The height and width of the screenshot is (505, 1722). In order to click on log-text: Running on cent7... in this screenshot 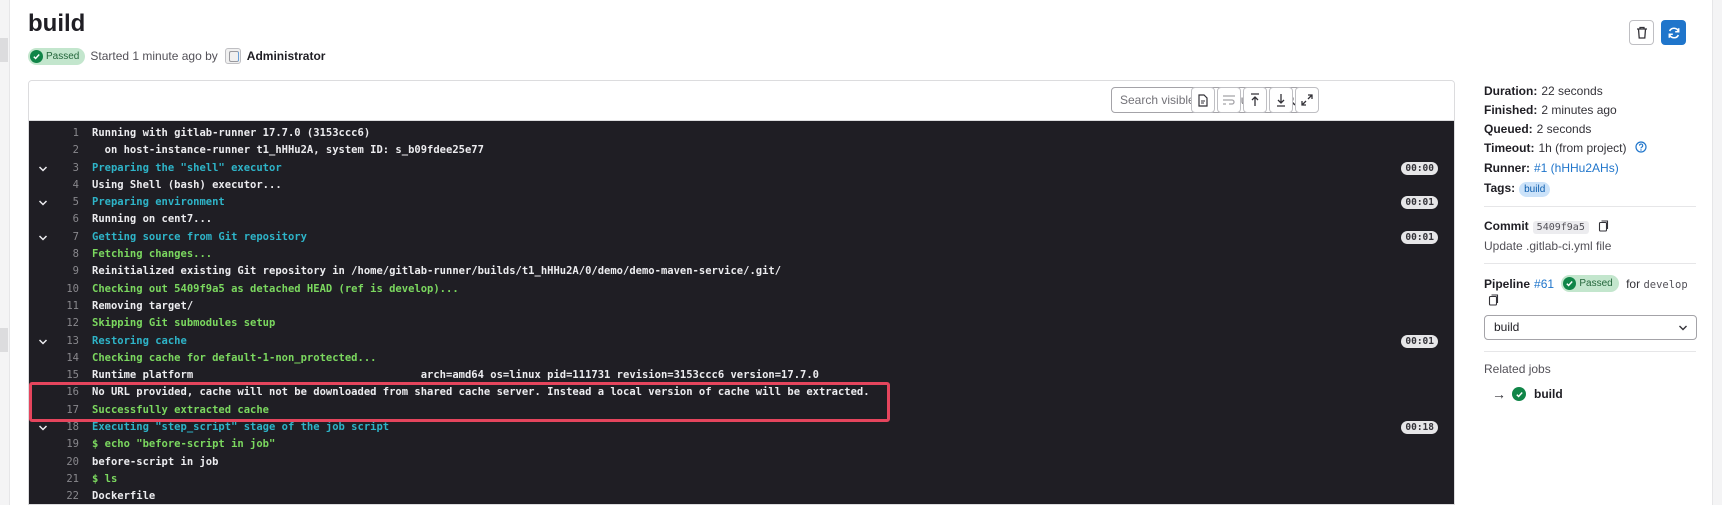, I will do `click(152, 219)`.